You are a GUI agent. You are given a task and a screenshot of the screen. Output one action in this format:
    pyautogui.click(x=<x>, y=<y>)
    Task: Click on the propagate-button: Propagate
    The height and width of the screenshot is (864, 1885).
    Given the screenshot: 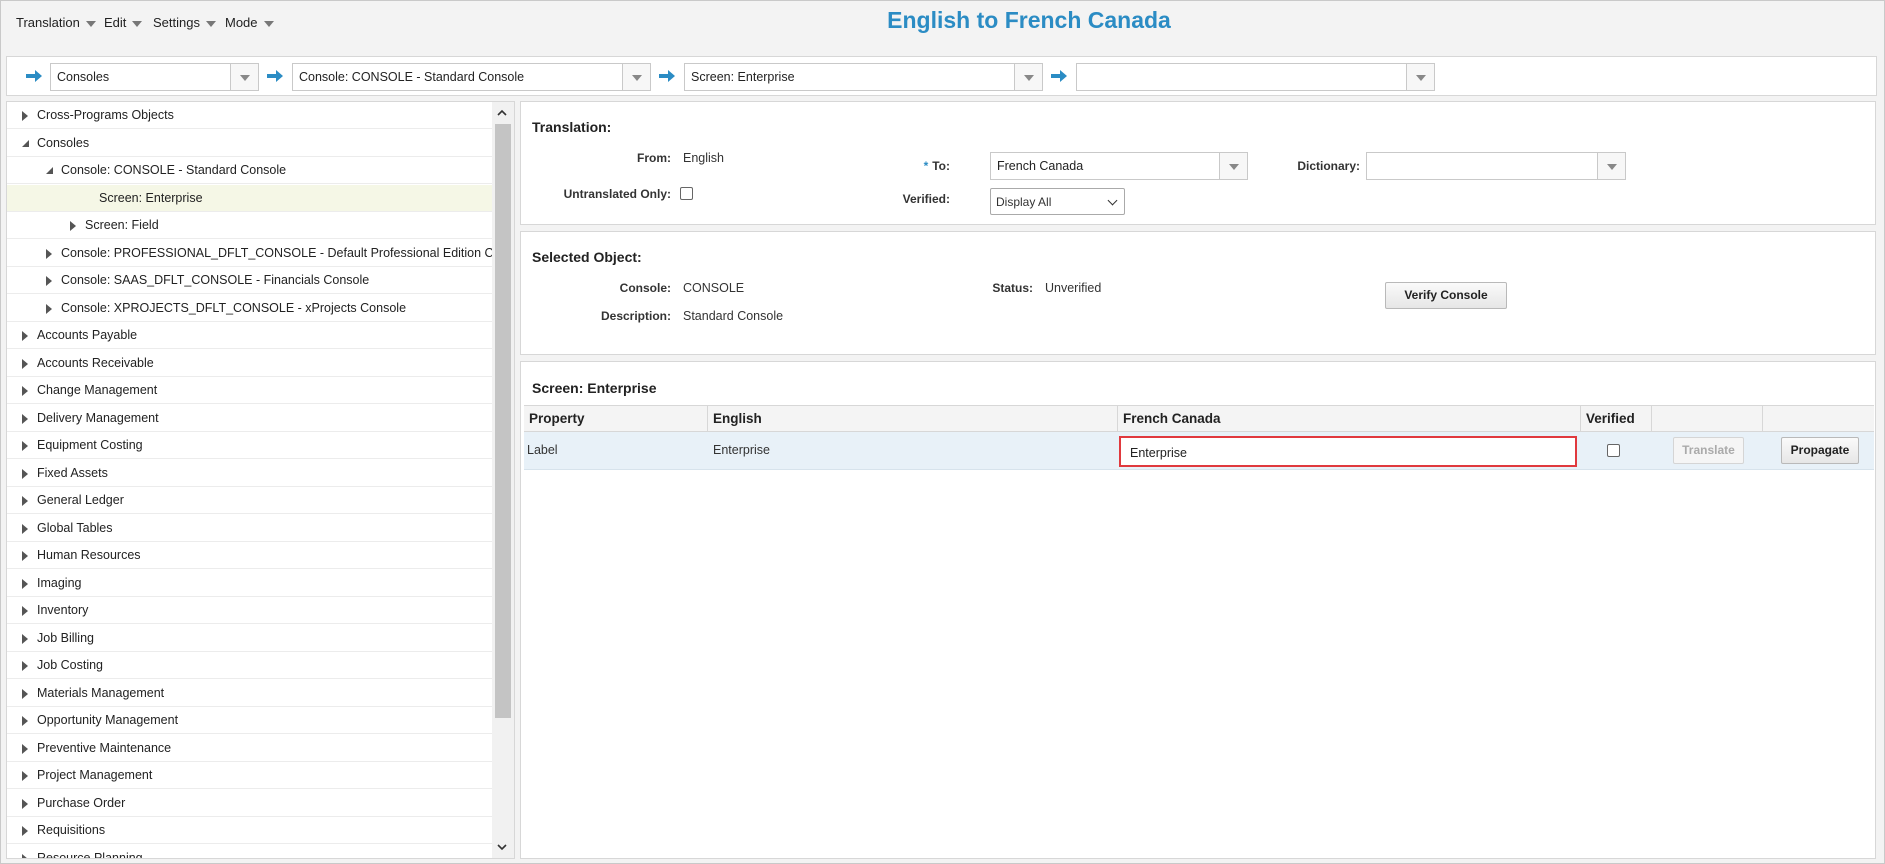 What is the action you would take?
    pyautogui.click(x=1820, y=450)
    